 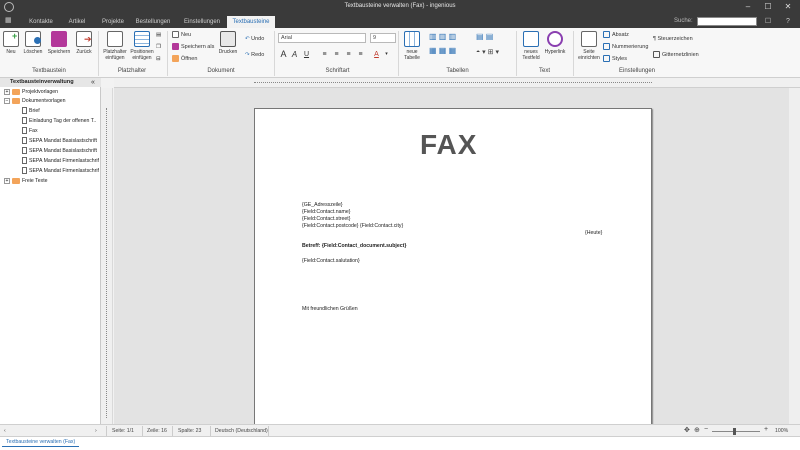 What do you see at coordinates (115, 46) in the screenshot?
I see `insert-placeholder-button: Platzhalter einfügen` at bounding box center [115, 46].